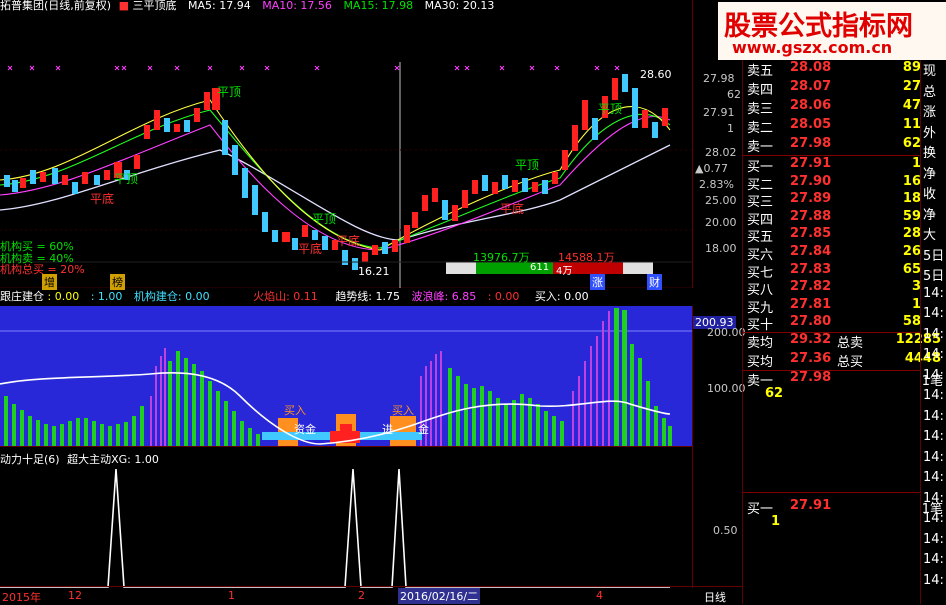  I want to click on ind1-e: 趋势线: 1.75, so click(368, 296).